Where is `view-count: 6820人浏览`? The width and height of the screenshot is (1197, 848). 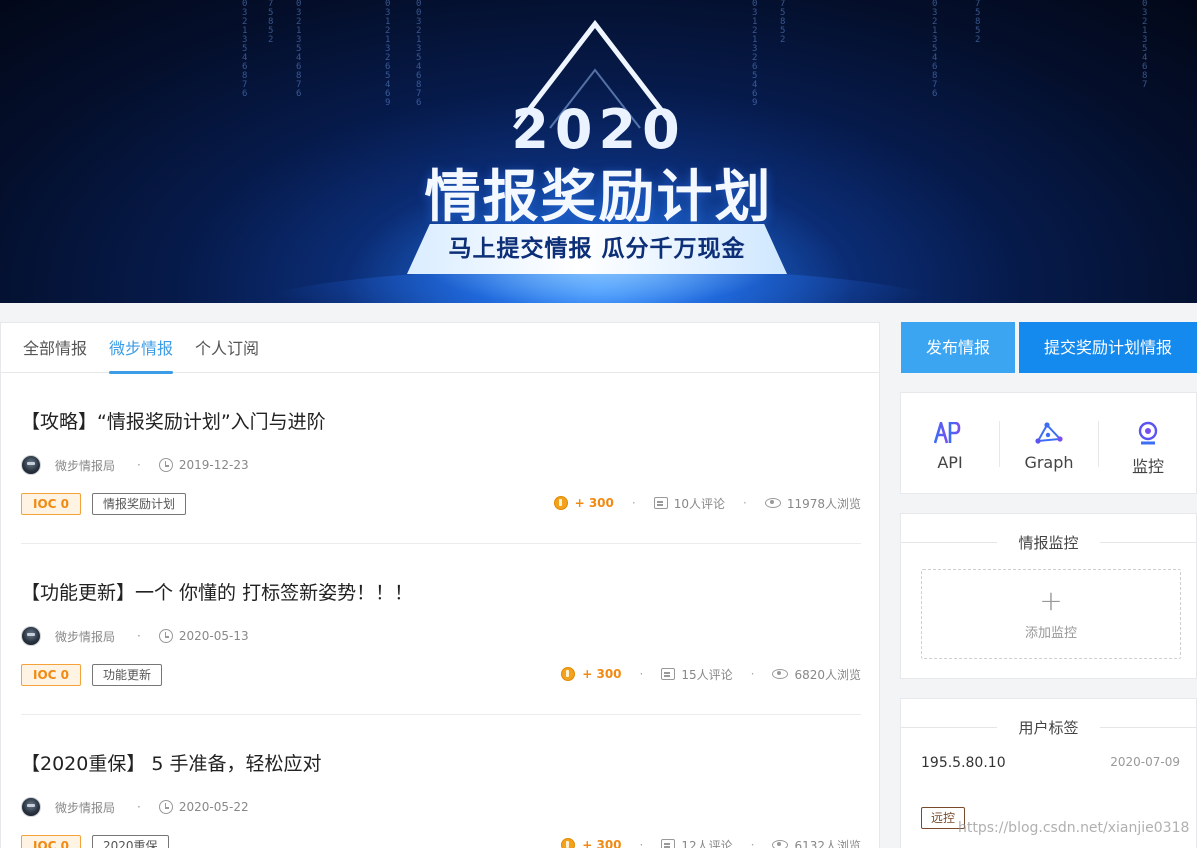
view-count: 6820人浏览 is located at coordinates (827, 674).